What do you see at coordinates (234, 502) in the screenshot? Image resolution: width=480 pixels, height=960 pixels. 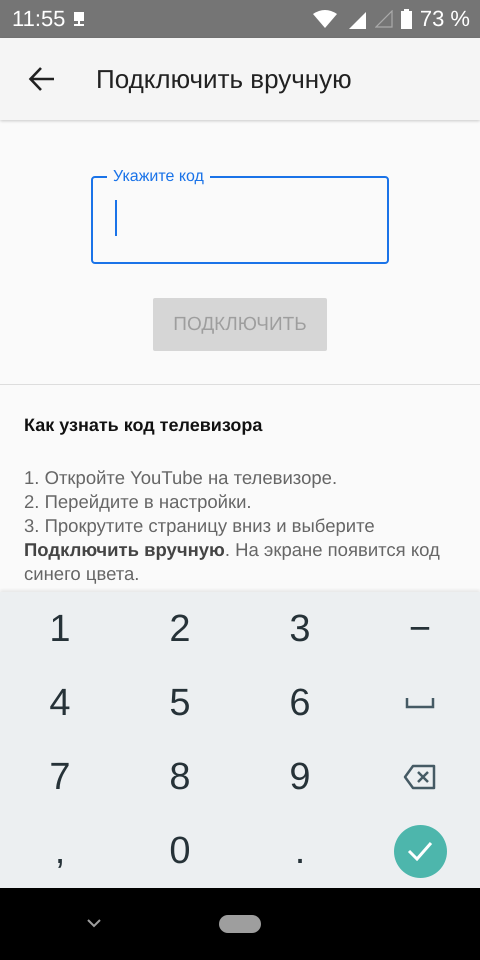 I see `instruction-step: 2. Перейдите в настройки.` at bounding box center [234, 502].